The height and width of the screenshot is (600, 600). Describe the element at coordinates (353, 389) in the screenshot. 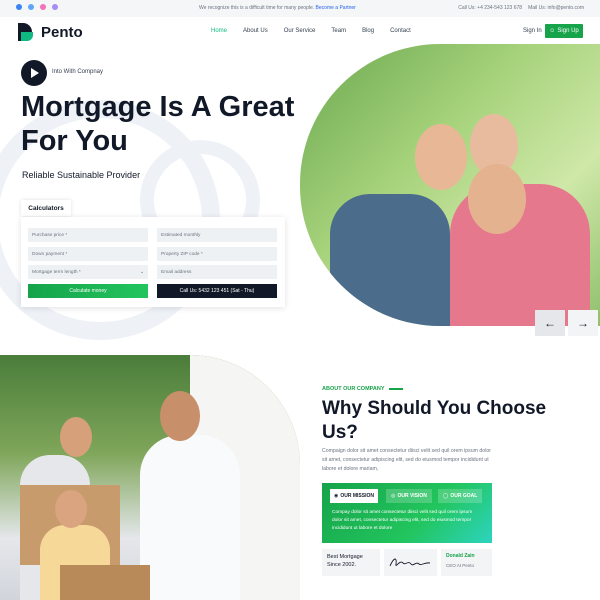

I see `about-kicker-text: ABOUT OUR COMPANY` at that location.